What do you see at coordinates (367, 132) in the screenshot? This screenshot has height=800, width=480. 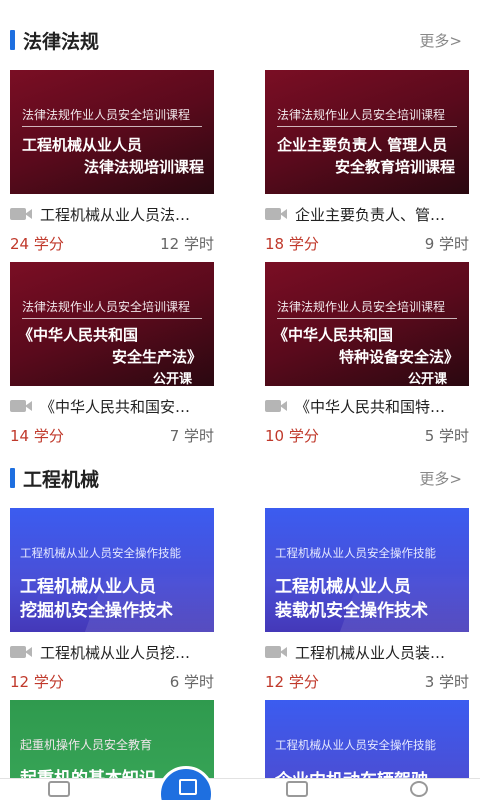 I see `course-thumbnail: 法律法规作业人员安全培训课程 企业主要负责人 管理人员 安全教育培训课程` at bounding box center [367, 132].